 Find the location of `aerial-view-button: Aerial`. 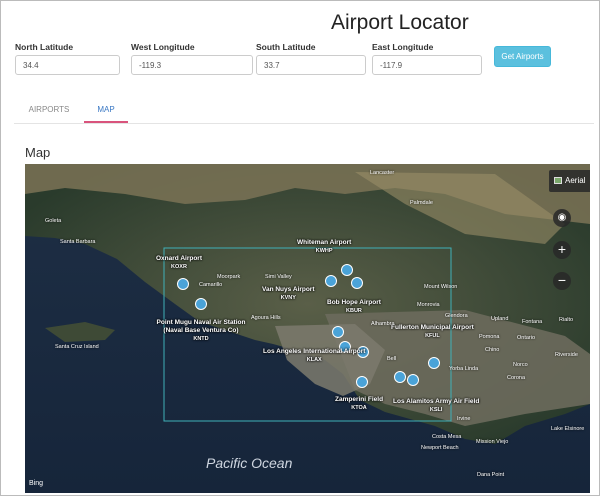

aerial-view-button: Aerial is located at coordinates (569, 181).